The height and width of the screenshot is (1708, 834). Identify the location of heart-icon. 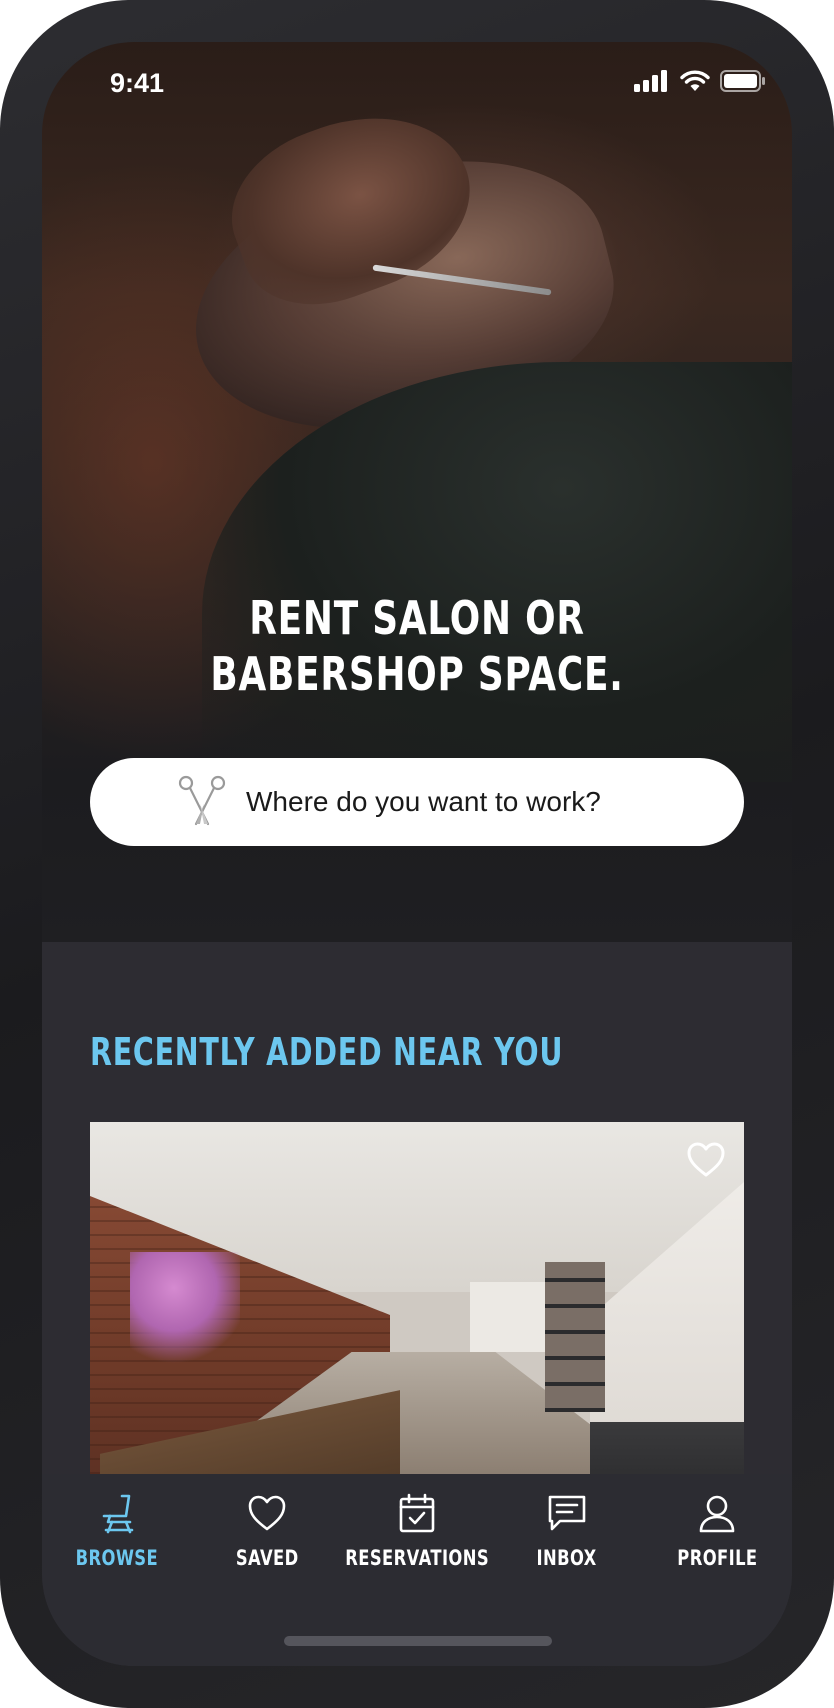
(267, 1513).